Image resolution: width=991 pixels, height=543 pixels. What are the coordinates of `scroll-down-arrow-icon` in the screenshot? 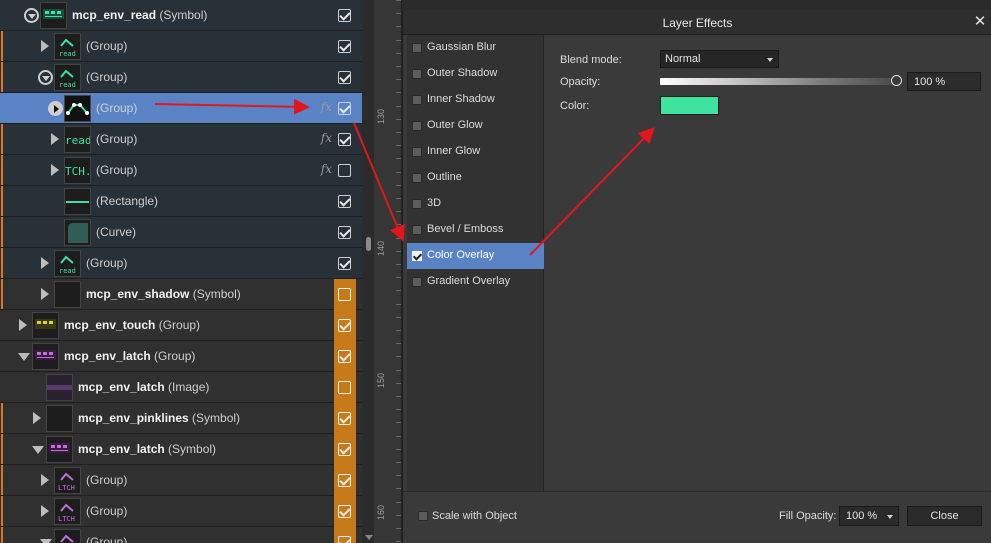 It's located at (369, 537).